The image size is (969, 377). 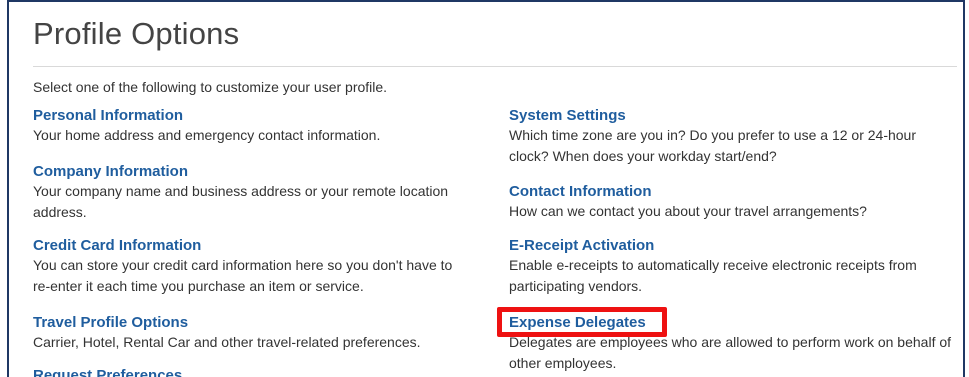 What do you see at coordinates (731, 115) in the screenshot?
I see `system-settings-link: System Settings` at bounding box center [731, 115].